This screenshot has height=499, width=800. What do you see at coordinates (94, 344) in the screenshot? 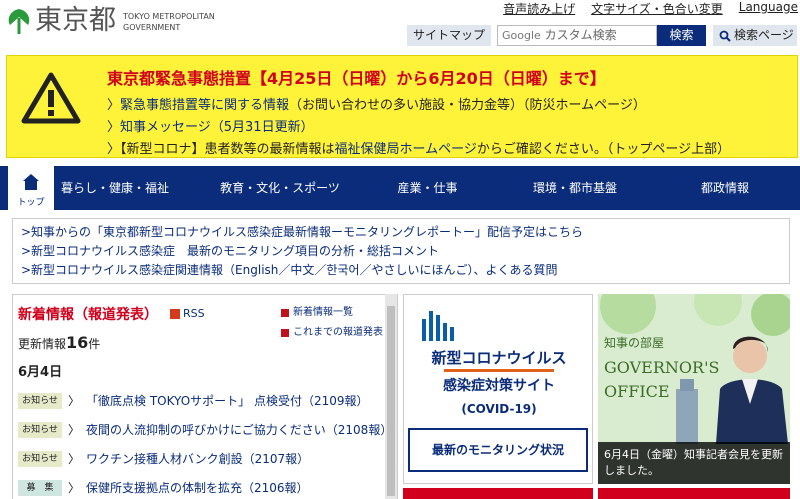
I see `update-count-unit: 件` at bounding box center [94, 344].